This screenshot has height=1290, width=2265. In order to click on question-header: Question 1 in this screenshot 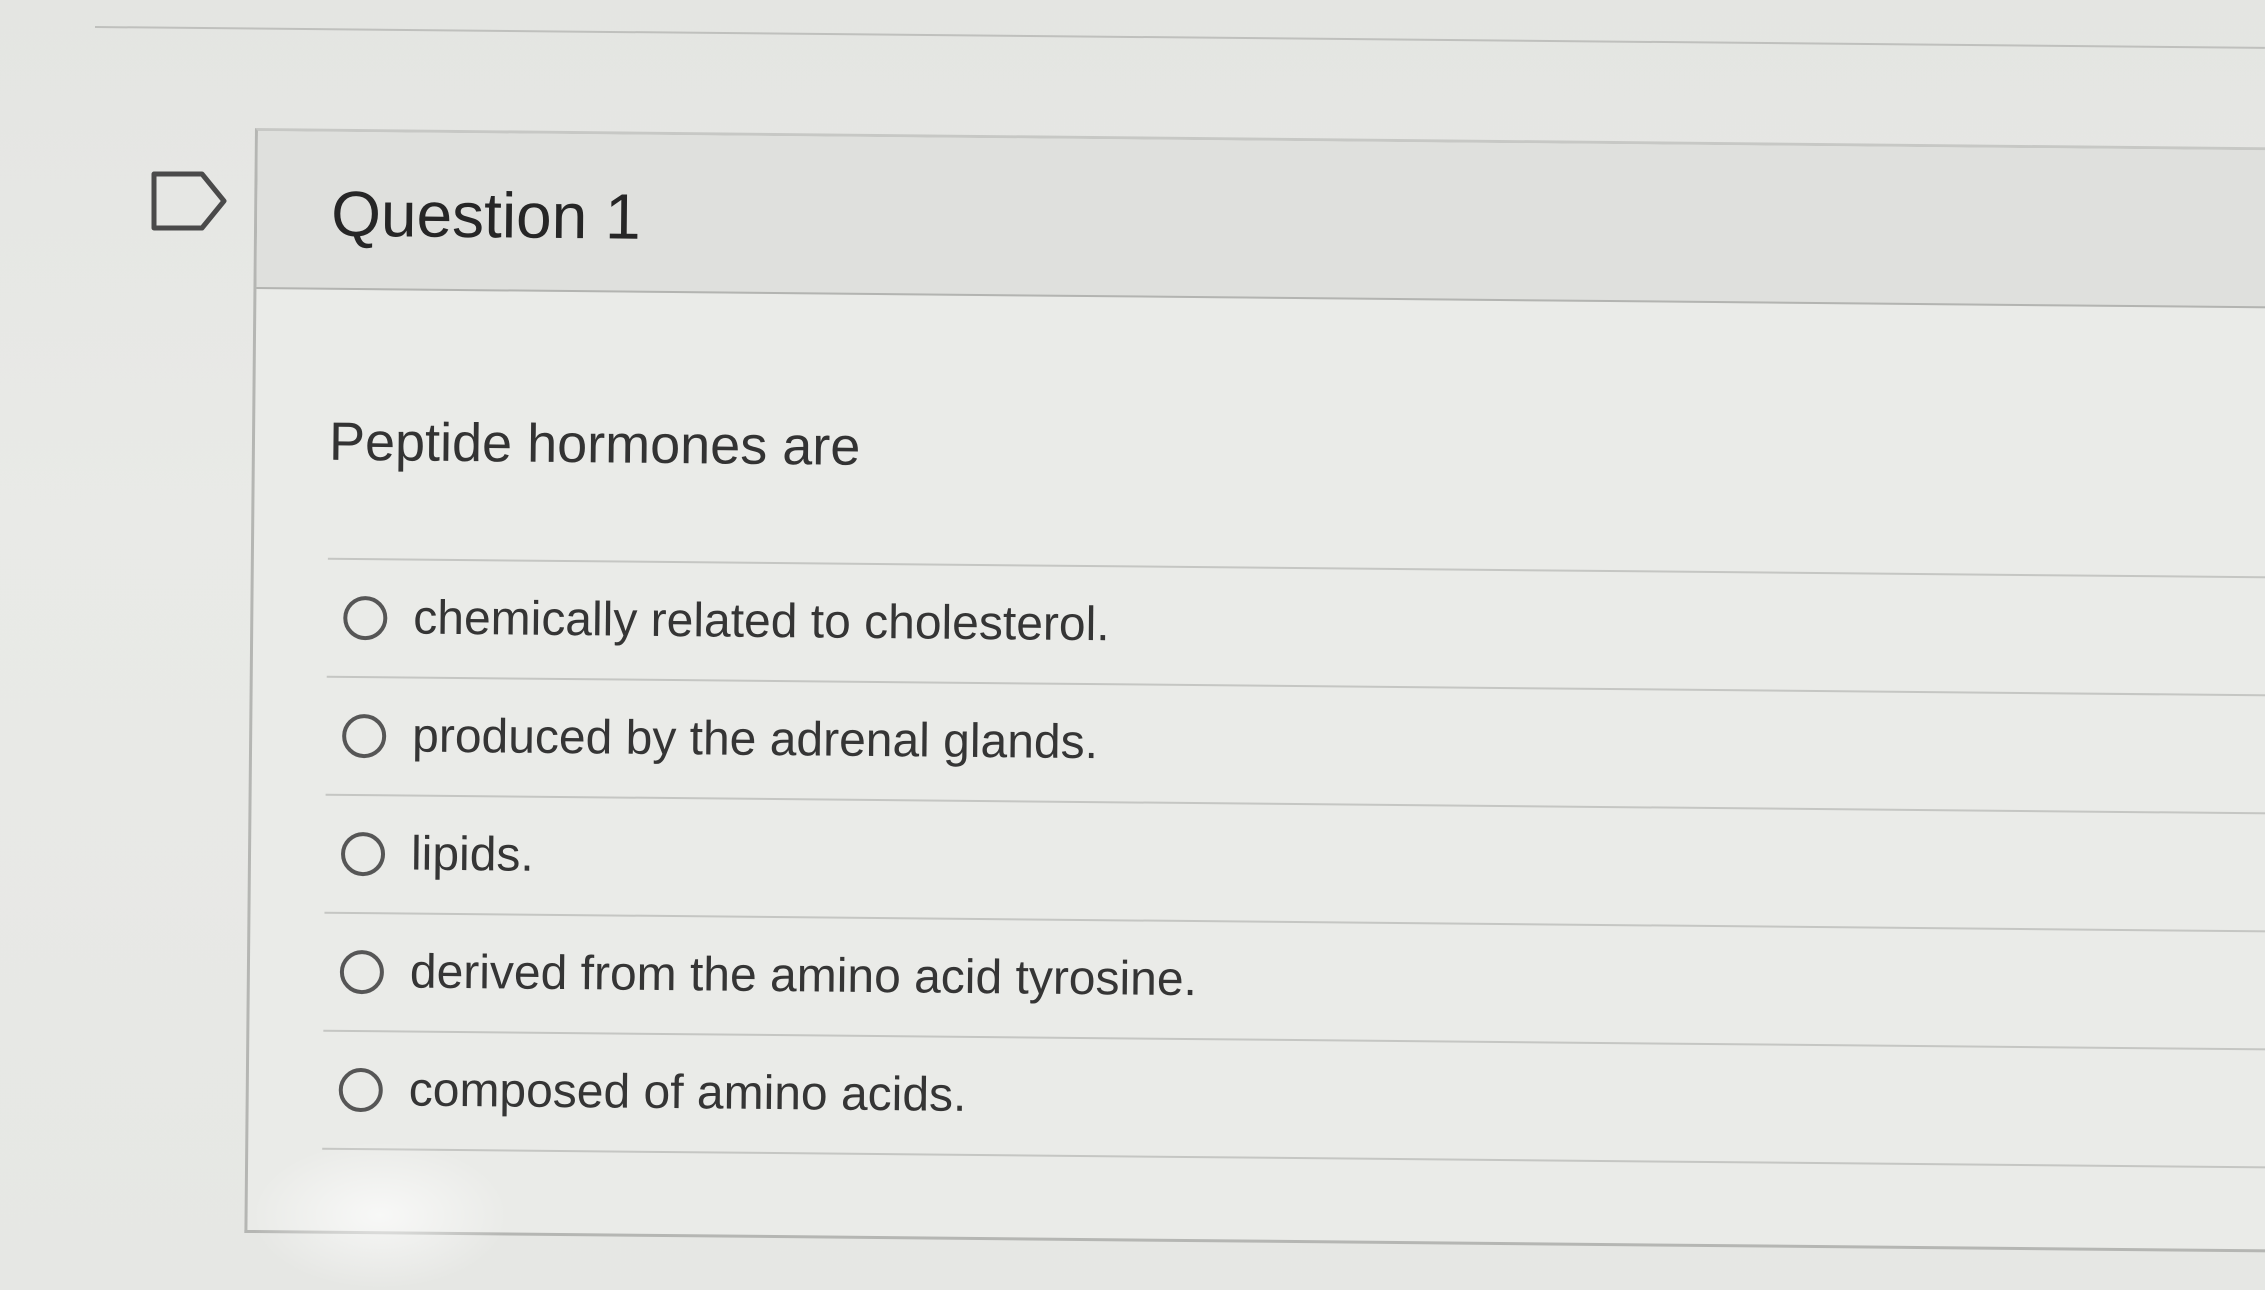, I will do `click(1260, 220)`.